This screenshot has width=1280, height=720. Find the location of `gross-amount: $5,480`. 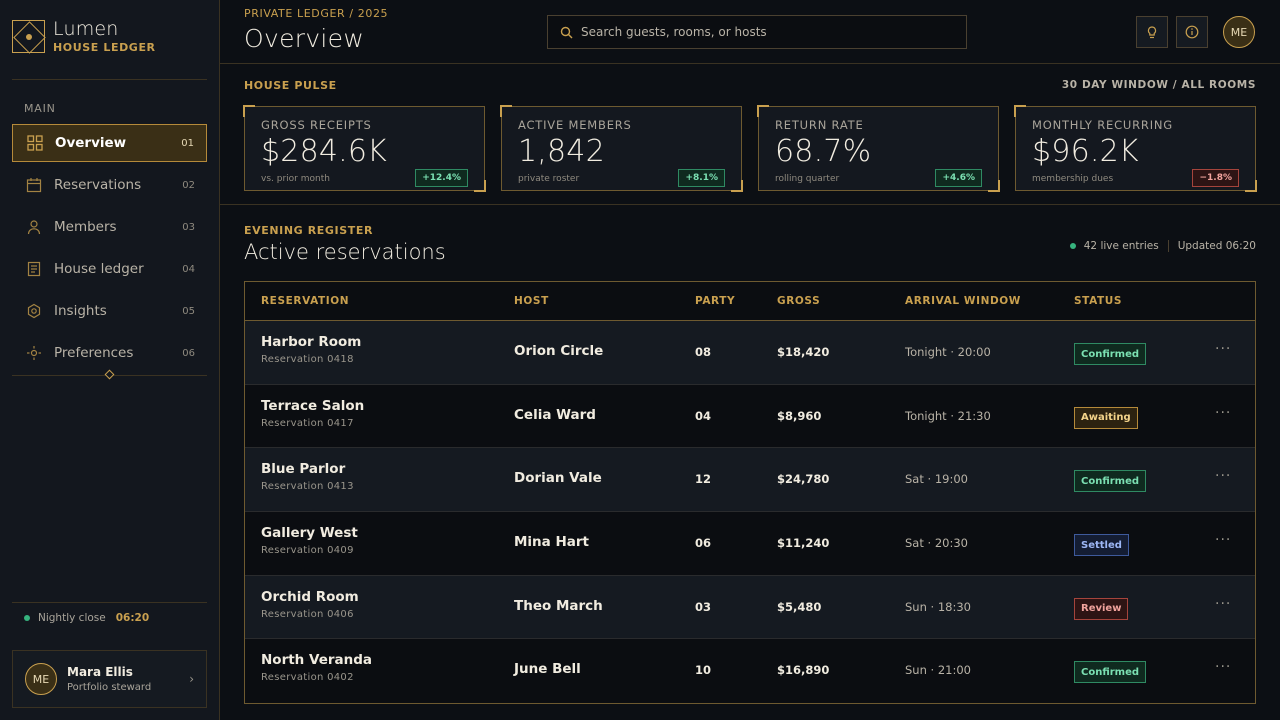

gross-amount: $5,480 is located at coordinates (799, 606).